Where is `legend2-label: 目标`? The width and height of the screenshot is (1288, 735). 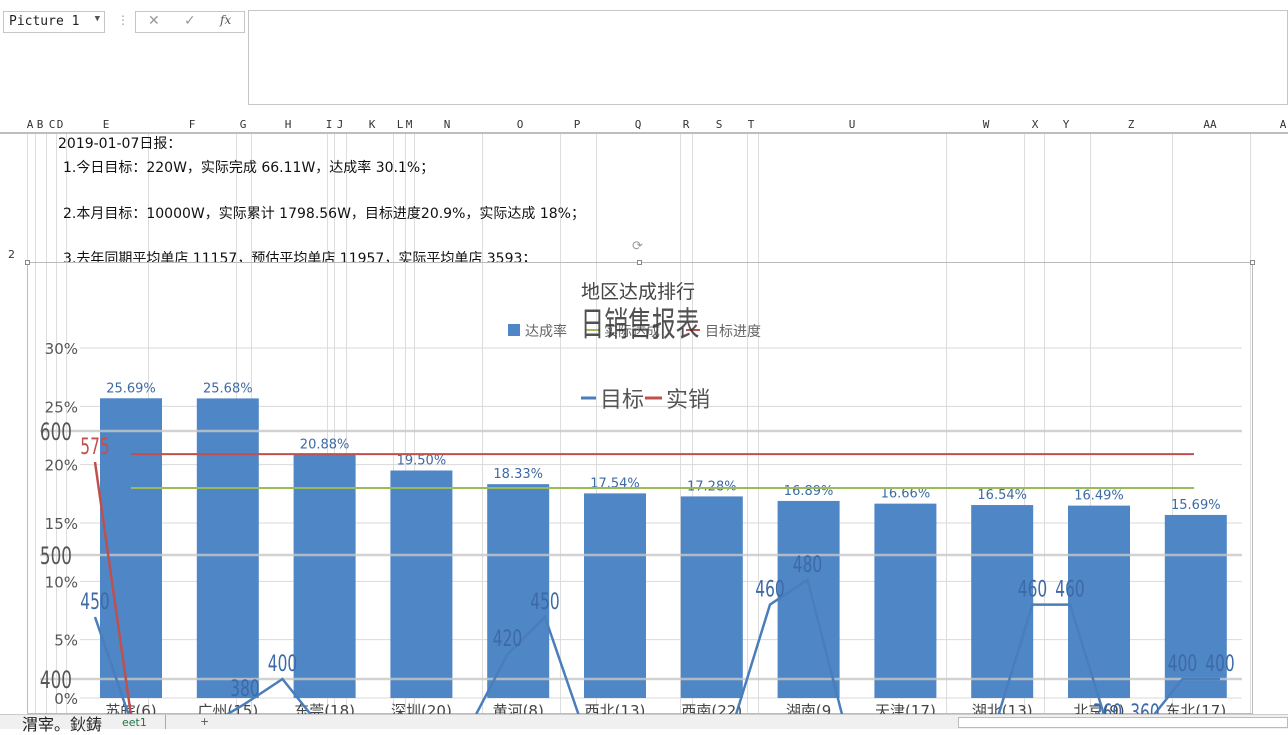
legend2-label: 目标 is located at coordinates (622, 400).